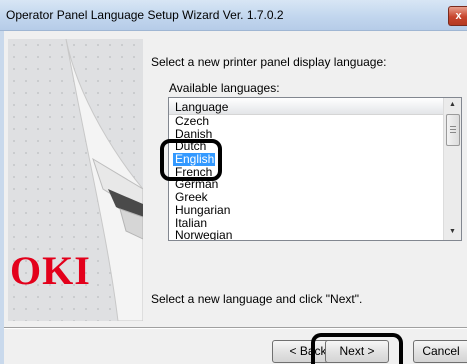 The image size is (467, 364). I want to click on scroll-thumb, so click(453, 130).